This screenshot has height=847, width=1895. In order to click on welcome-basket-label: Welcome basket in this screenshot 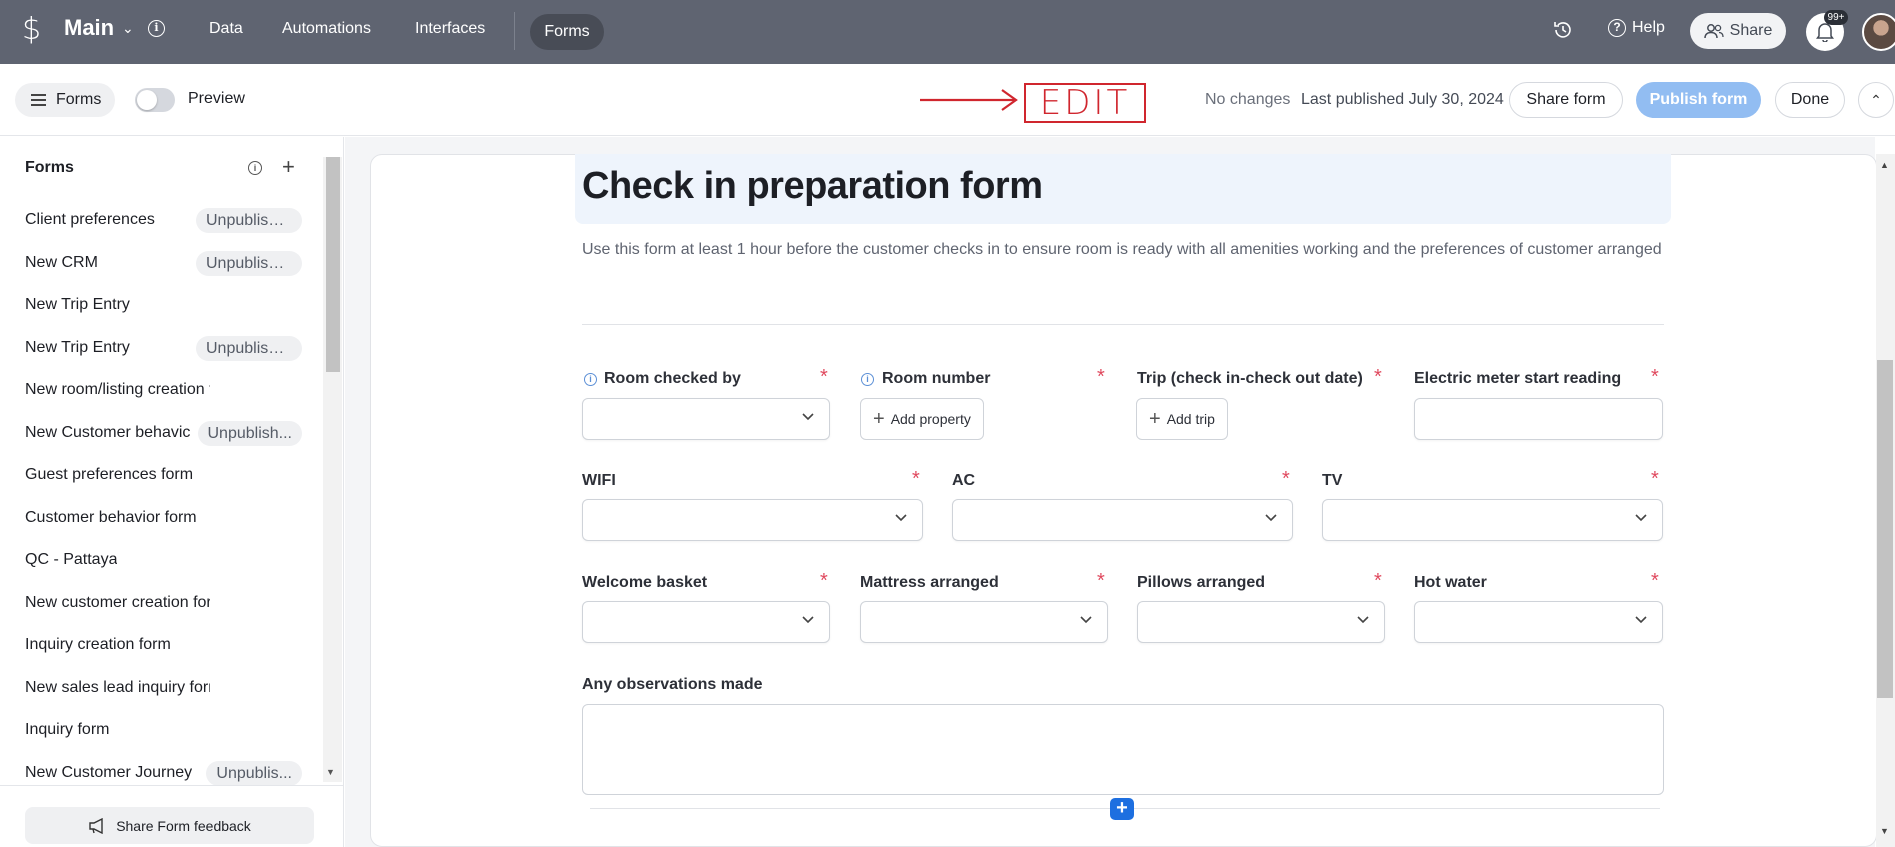, I will do `click(645, 582)`.